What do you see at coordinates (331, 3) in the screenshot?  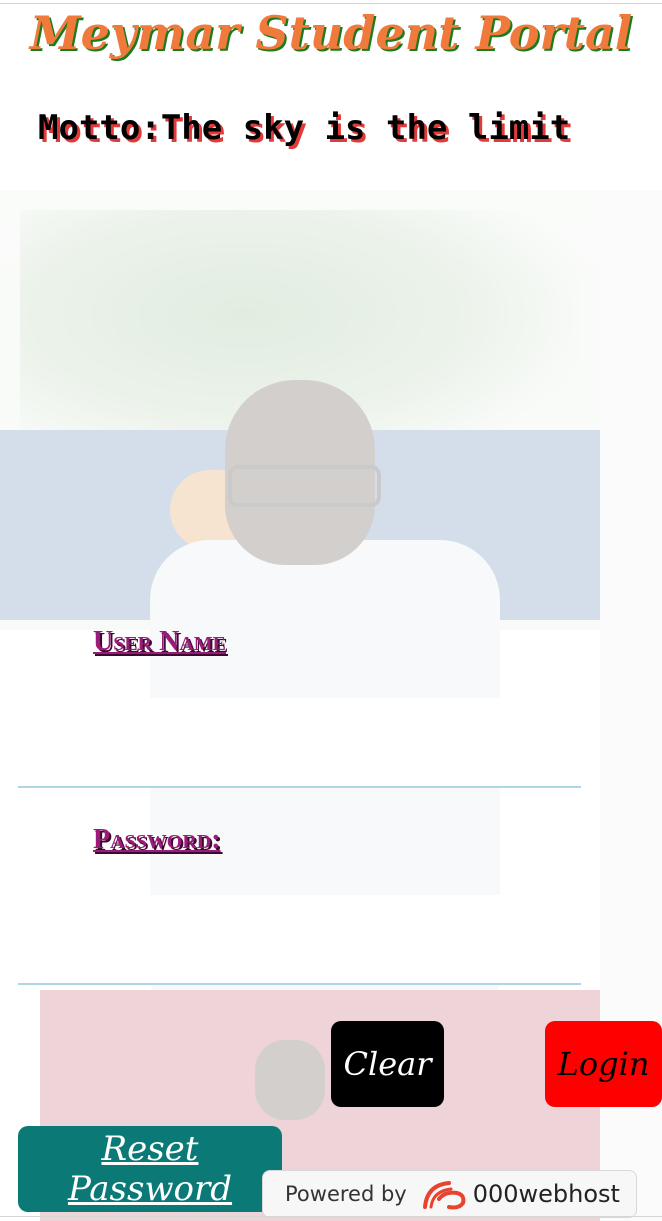 I see `top-border` at bounding box center [331, 3].